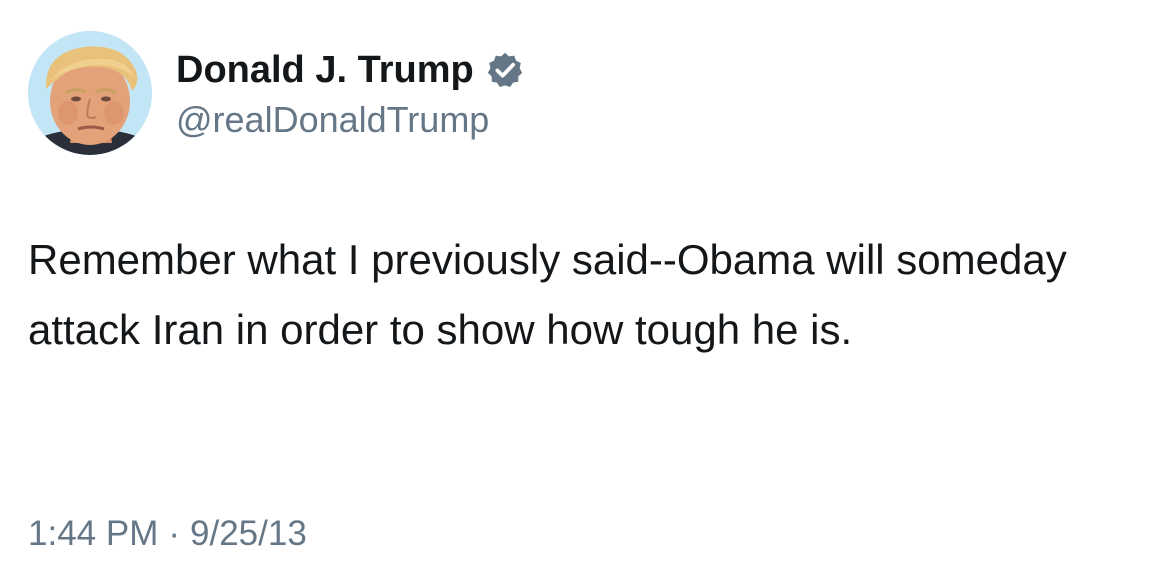  I want to click on tweet-timestamp: 1:44 PM · 9/25/13, so click(167, 534).